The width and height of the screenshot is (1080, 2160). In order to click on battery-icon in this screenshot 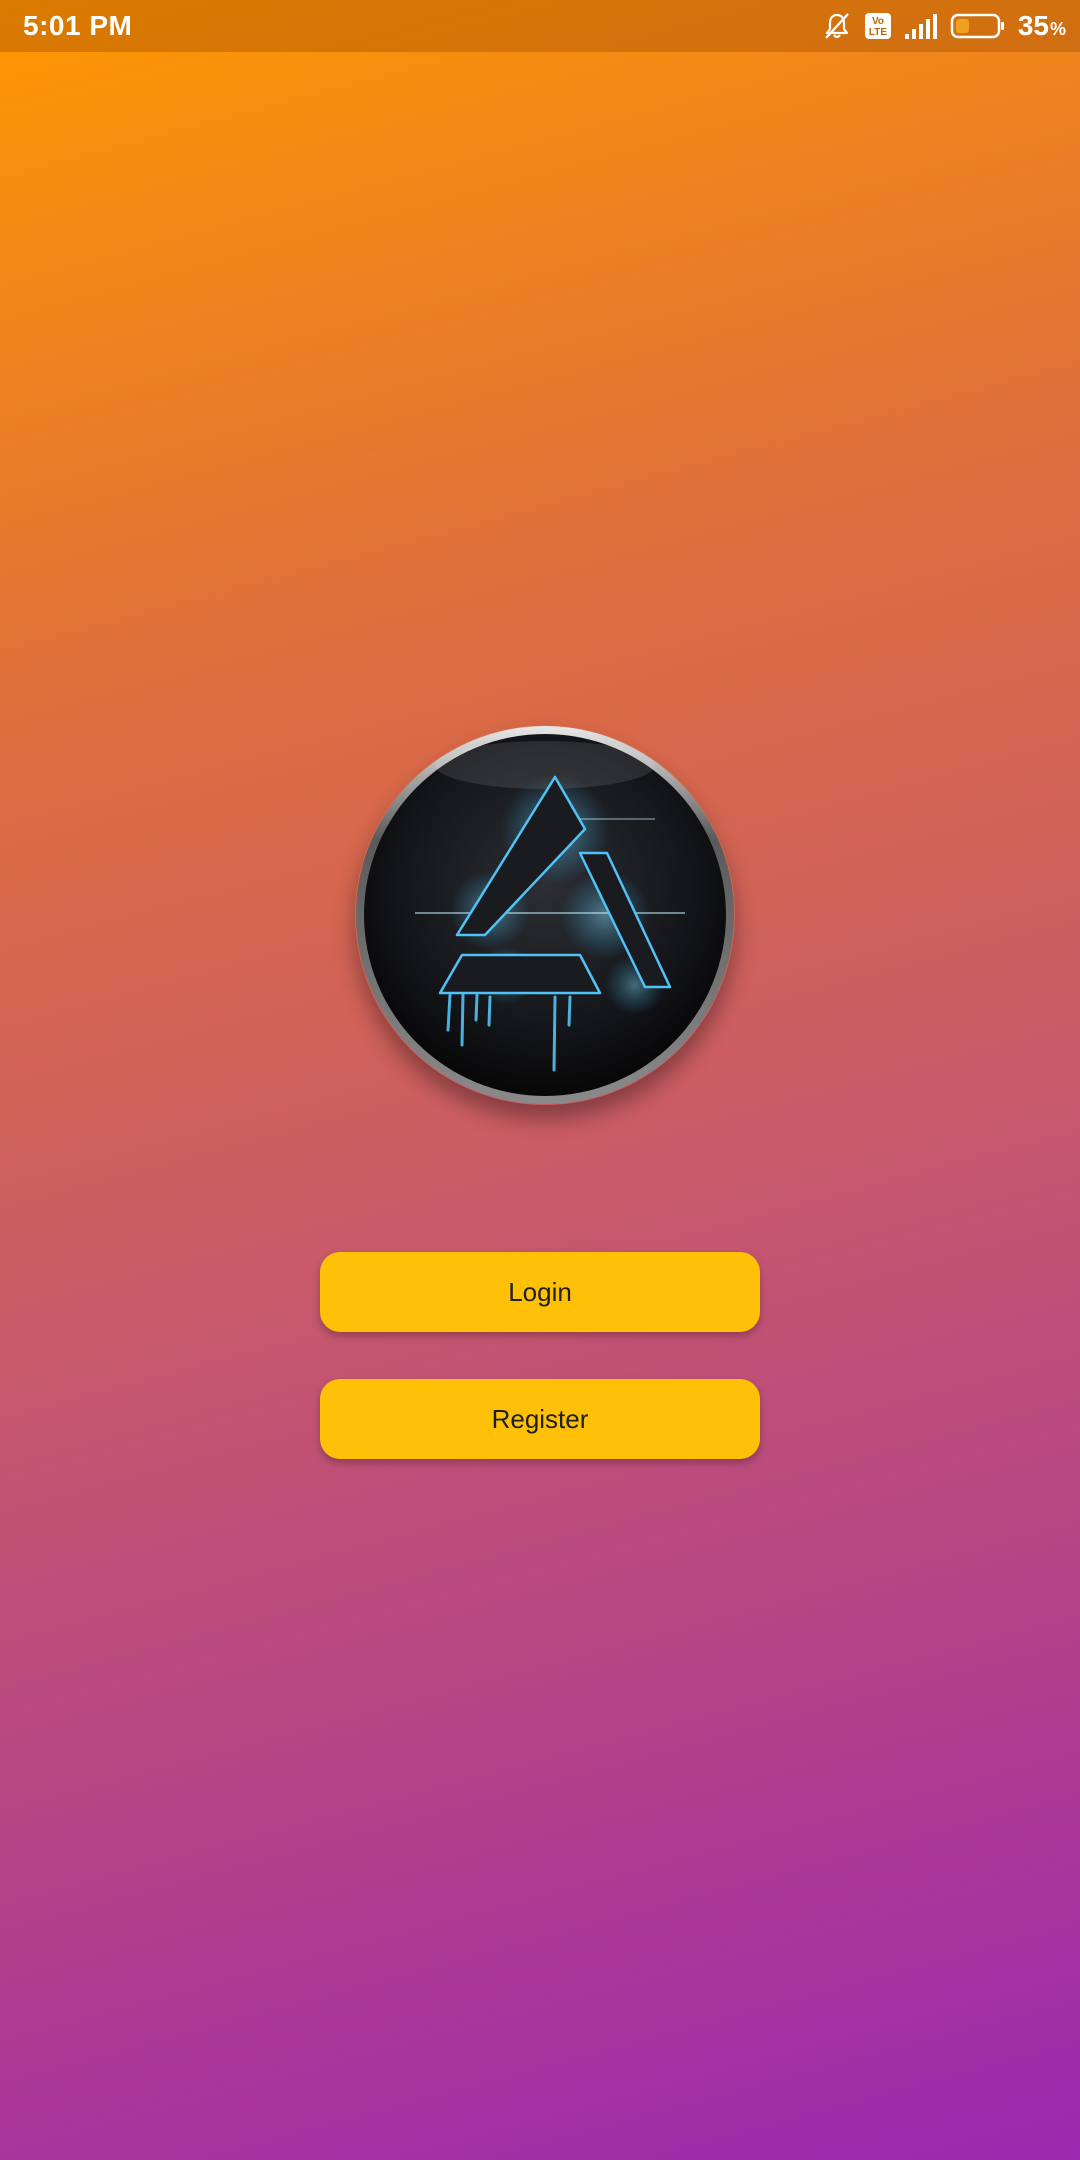, I will do `click(978, 26)`.